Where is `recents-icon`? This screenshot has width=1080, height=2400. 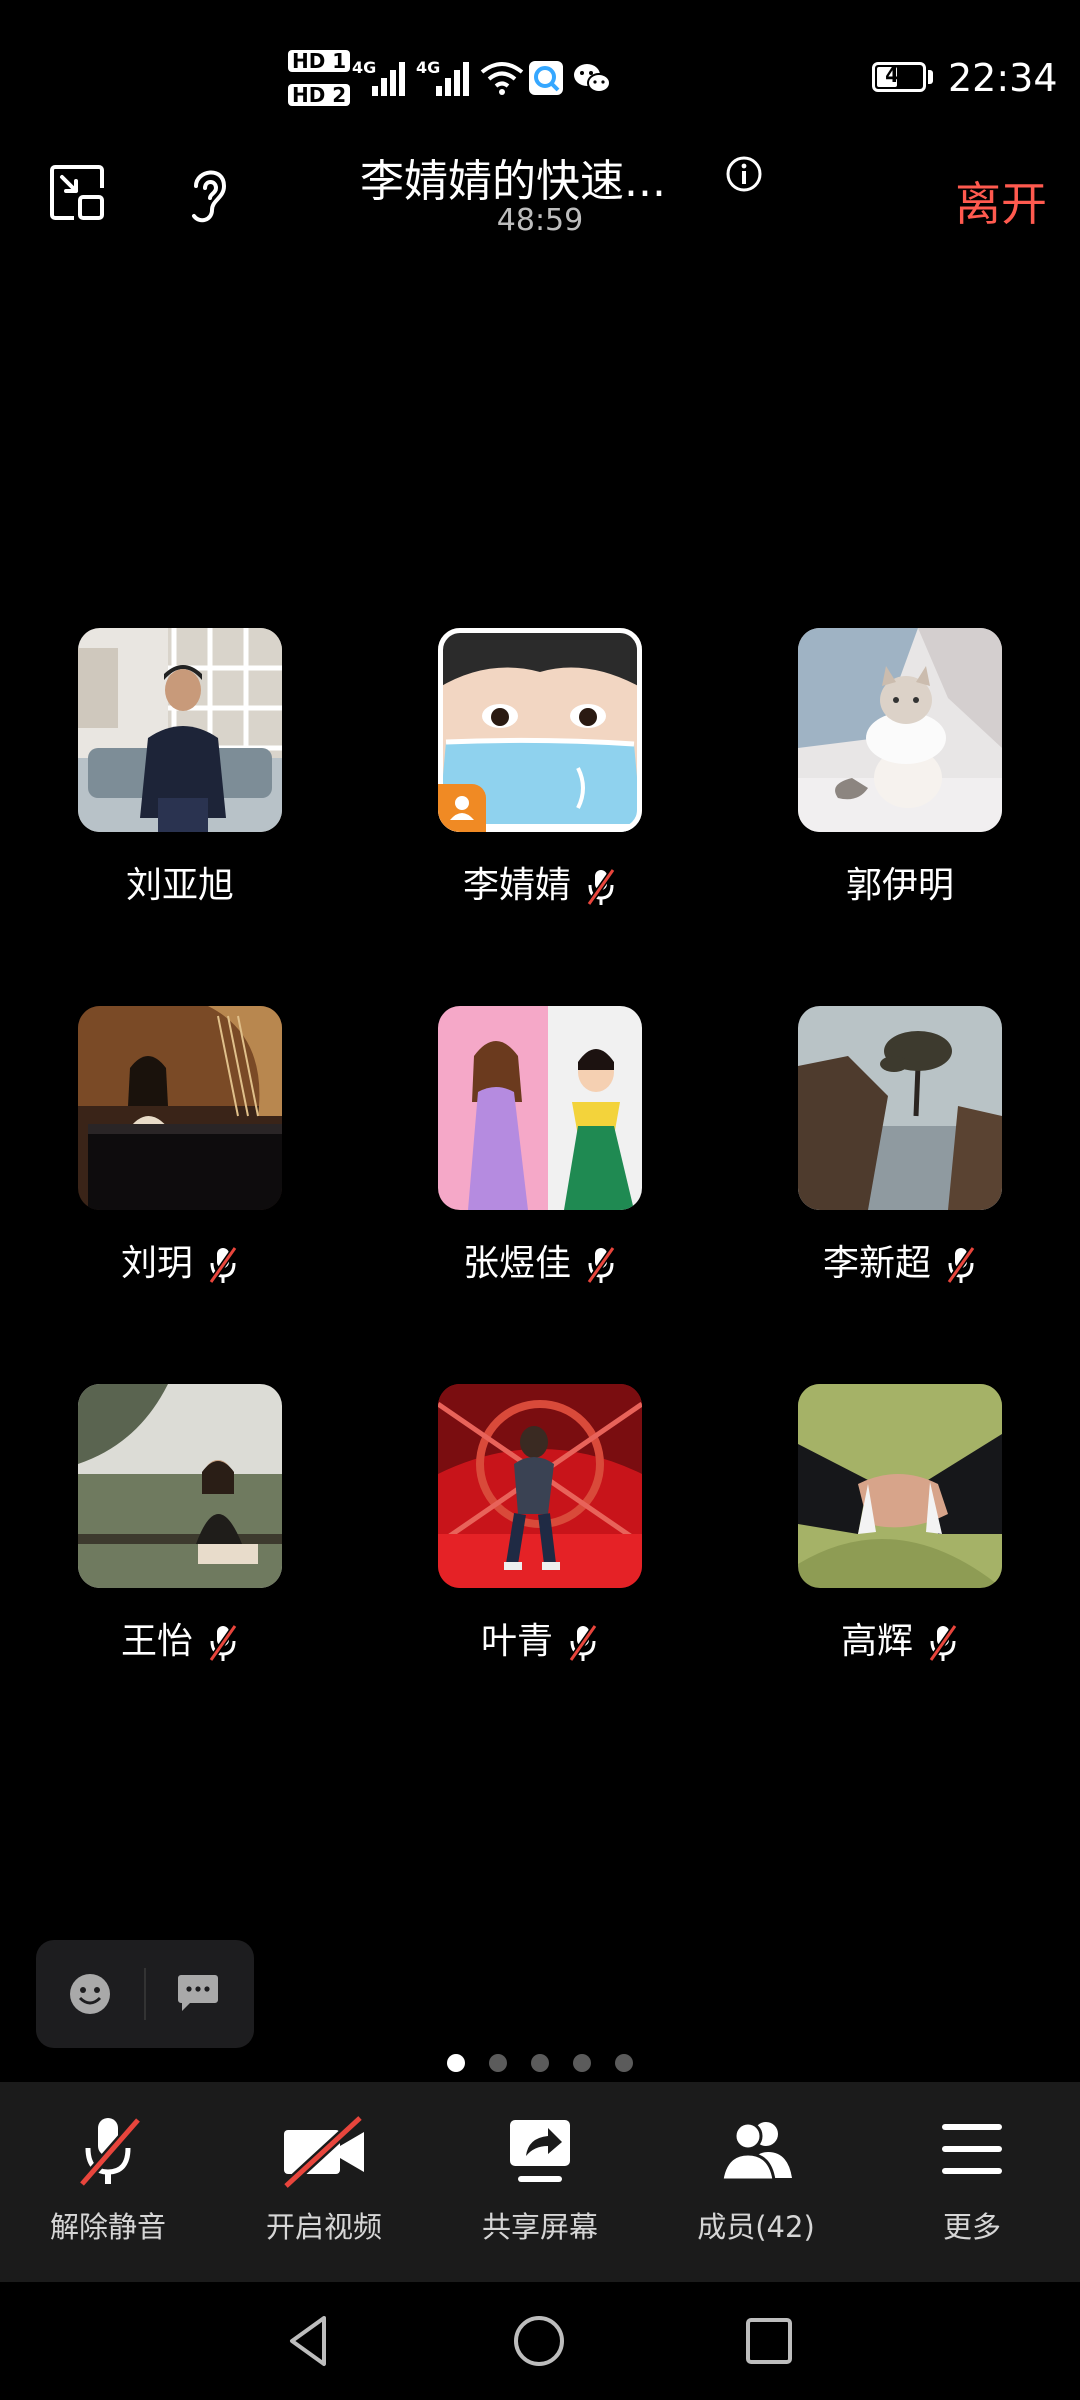 recents-icon is located at coordinates (769, 2341).